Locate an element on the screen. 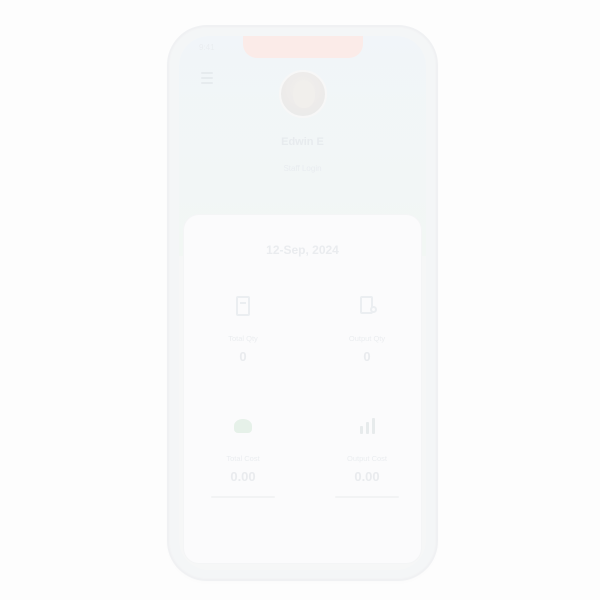 This screenshot has width=600, height=600. tile-output-cost: Output Cost 0.00 is located at coordinates (367, 456).